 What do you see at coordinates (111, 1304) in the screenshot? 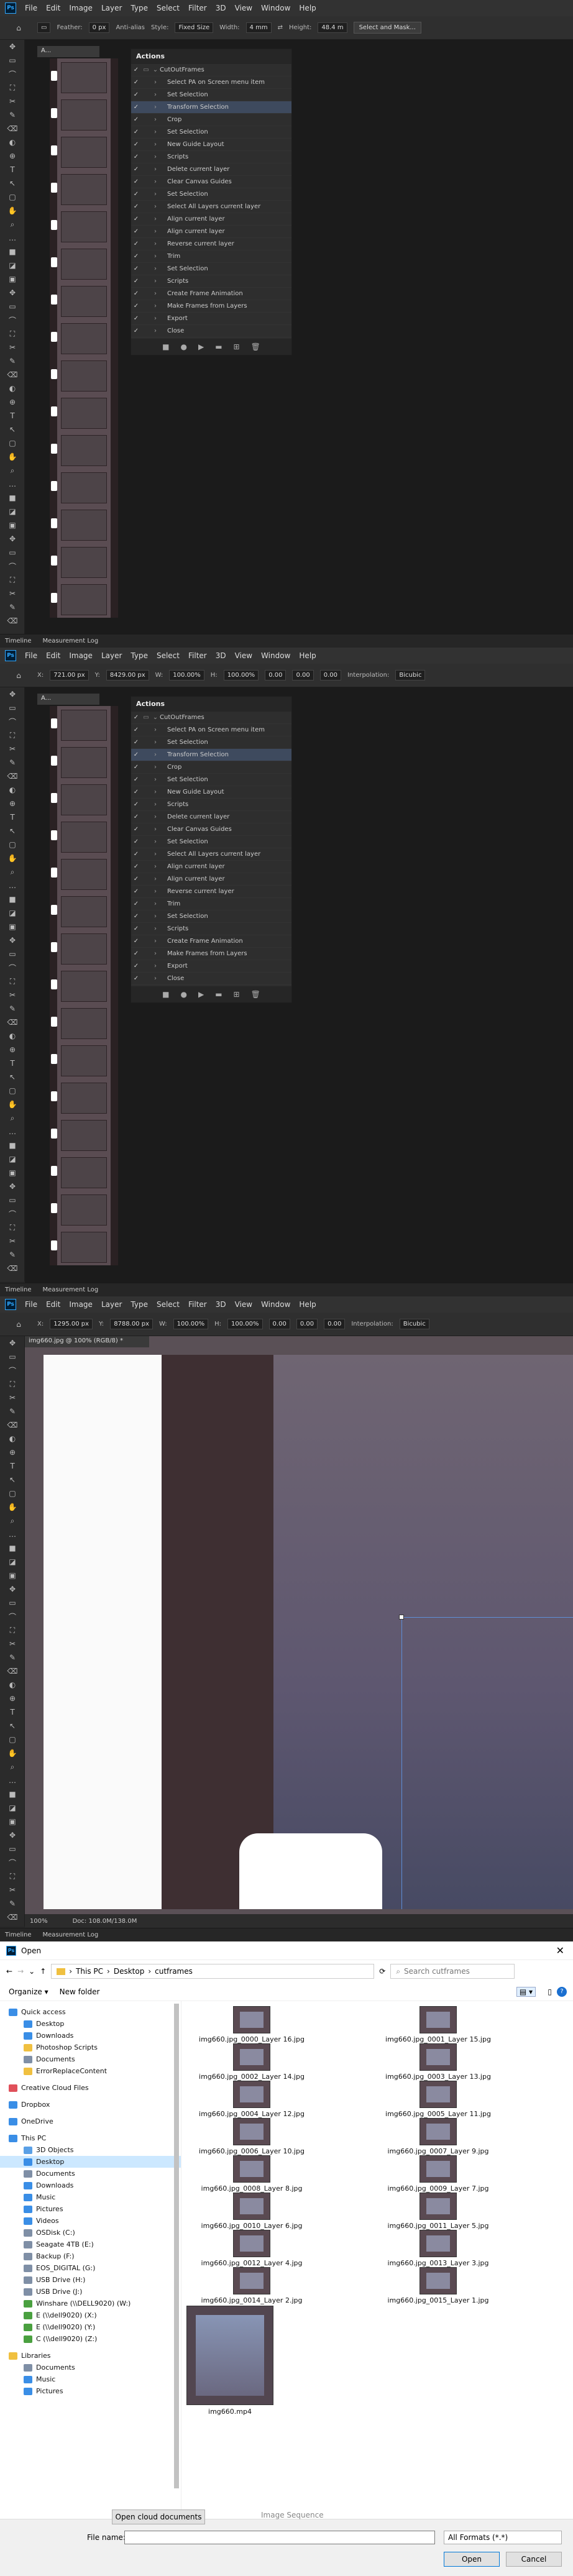
I see `menu-layer: Layer` at bounding box center [111, 1304].